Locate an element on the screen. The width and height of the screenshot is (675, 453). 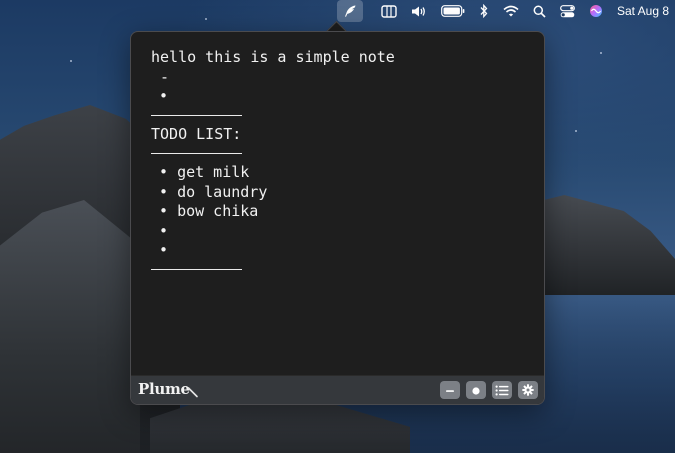
todo-item-text: do laundry is located at coordinates (222, 191).